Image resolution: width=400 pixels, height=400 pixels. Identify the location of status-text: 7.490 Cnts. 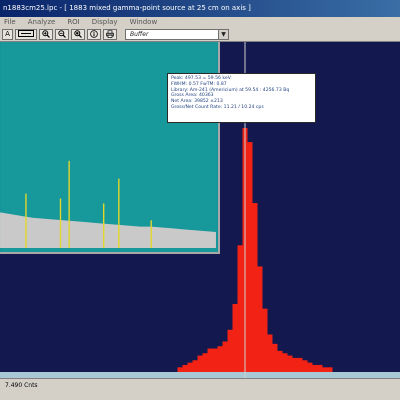
(21, 385).